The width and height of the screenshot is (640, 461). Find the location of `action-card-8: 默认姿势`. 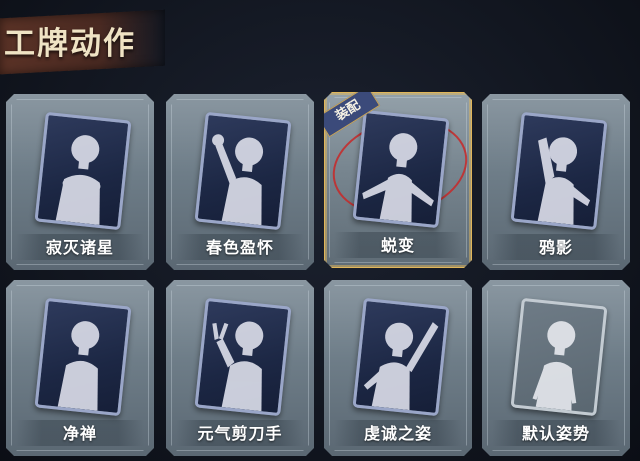

action-card-8: 默认姿势 is located at coordinates (556, 368).